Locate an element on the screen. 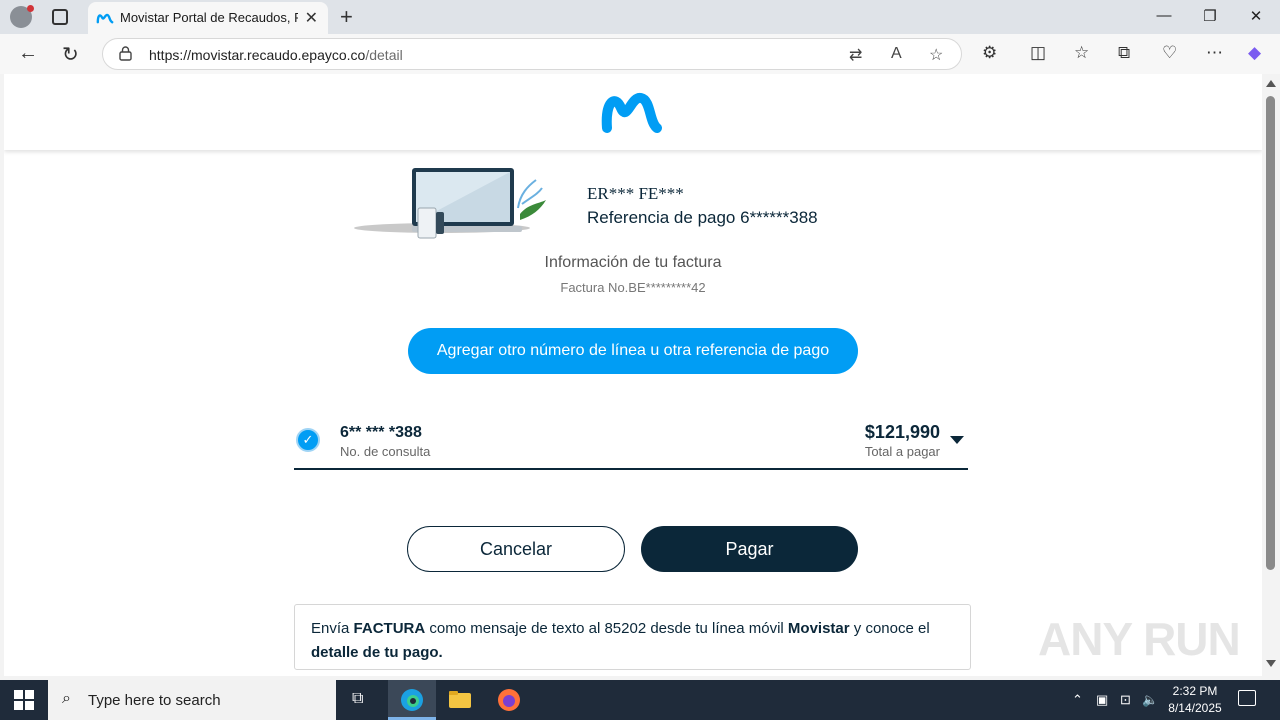 The width and height of the screenshot is (1280, 720). tab-close-icon: ✕ is located at coordinates (311, 18).